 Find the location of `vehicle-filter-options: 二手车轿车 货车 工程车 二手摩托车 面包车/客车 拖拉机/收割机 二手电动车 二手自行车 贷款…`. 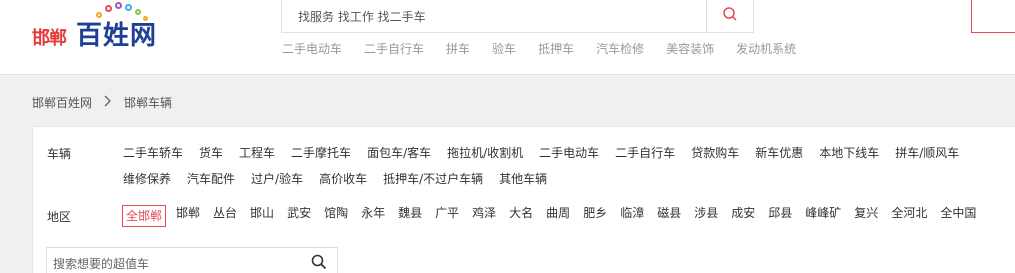

vehicle-filter-options: 二手车轿车 货车 工程车 二手摩托车 面包车/客车 拖拉机/收割机 二手电动车 二手自行车 贷款… is located at coordinates (569, 166).